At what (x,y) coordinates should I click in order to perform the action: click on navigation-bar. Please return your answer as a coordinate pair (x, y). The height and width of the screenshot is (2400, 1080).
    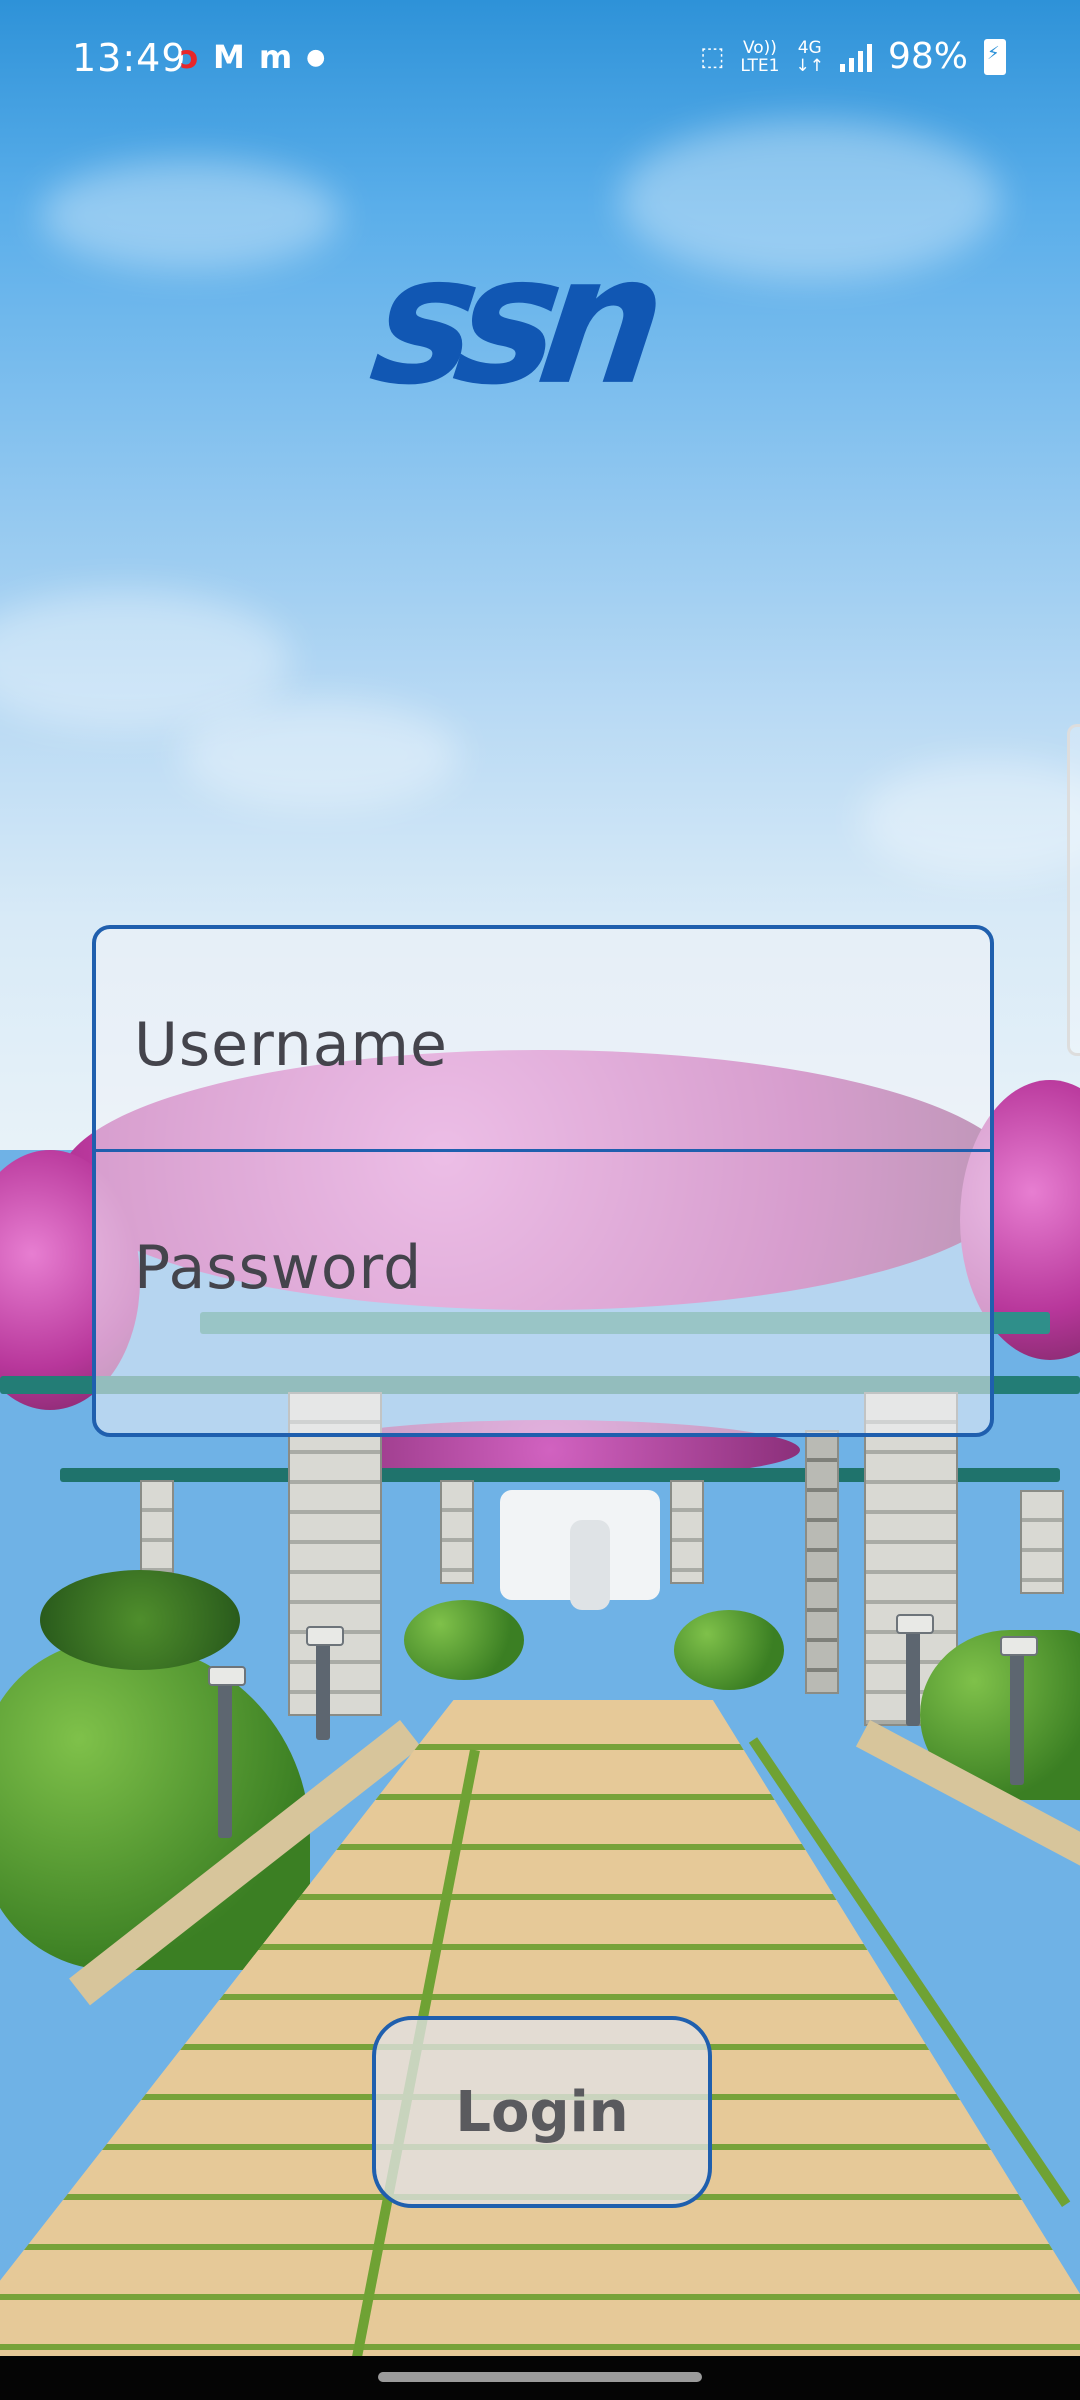
    Looking at the image, I should click on (540, 2378).